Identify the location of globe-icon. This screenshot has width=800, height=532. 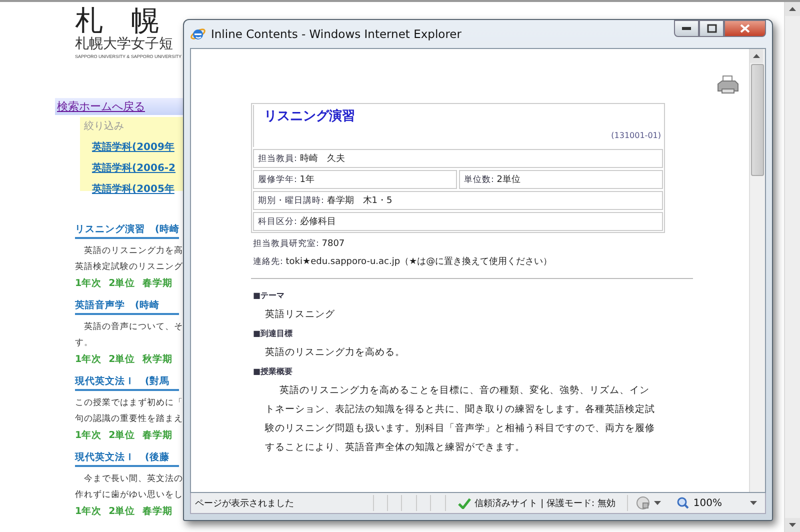
(643, 503).